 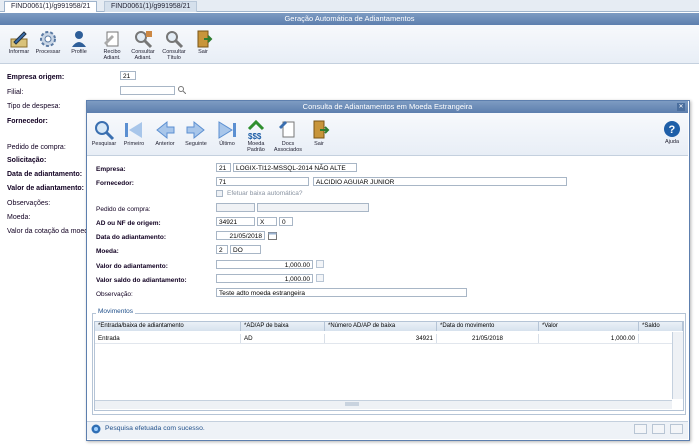 I want to click on efetuar-baixa-label: Efetuar baixa automática?, so click(x=265, y=193).